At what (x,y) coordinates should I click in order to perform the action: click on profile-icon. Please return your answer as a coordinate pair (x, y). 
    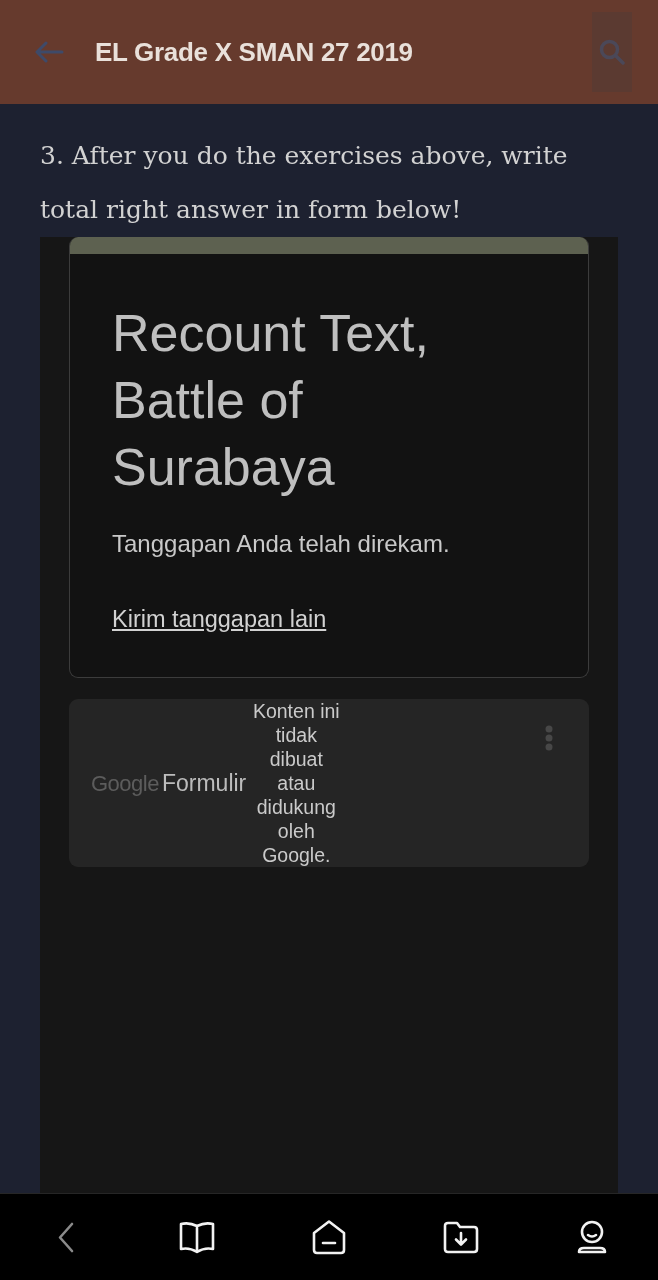
    Looking at the image, I should click on (592, 1237).